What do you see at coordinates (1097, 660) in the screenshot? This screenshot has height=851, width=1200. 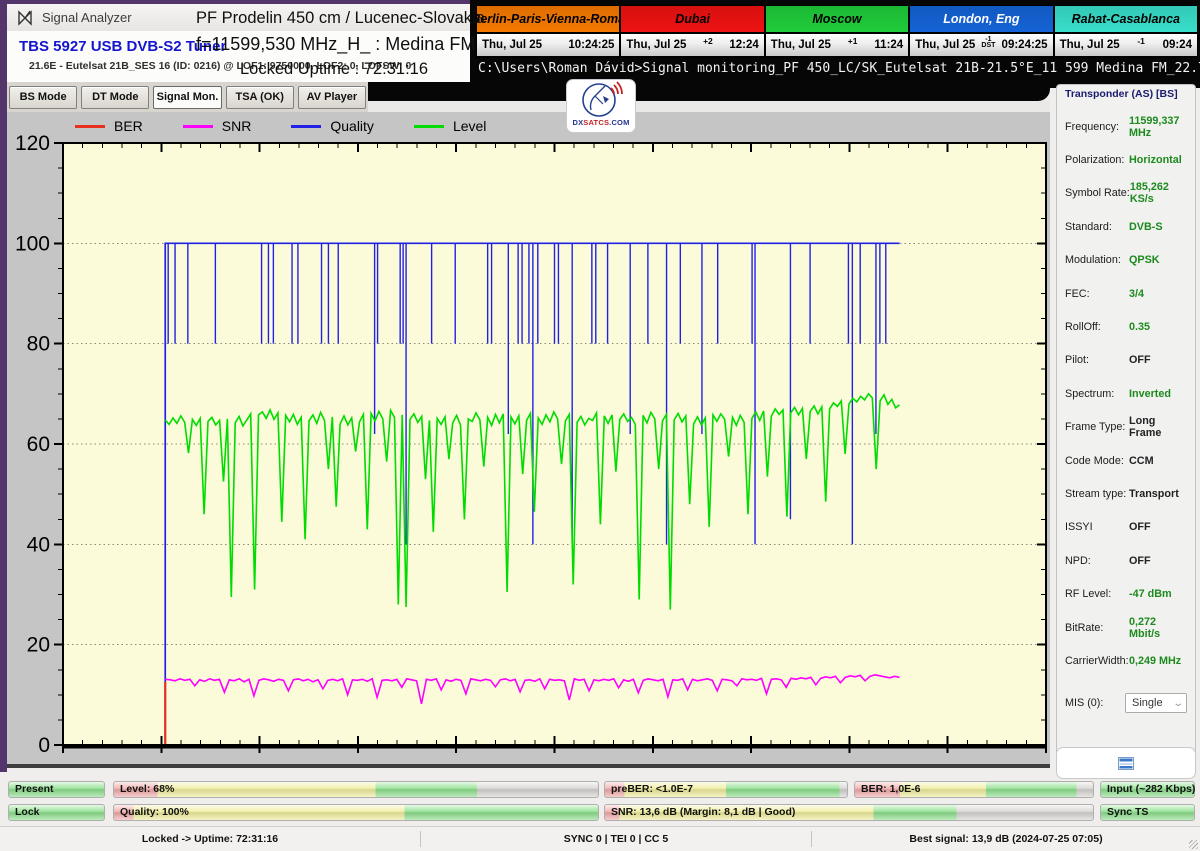 I see `param-label: CarrierWidth:` at bounding box center [1097, 660].